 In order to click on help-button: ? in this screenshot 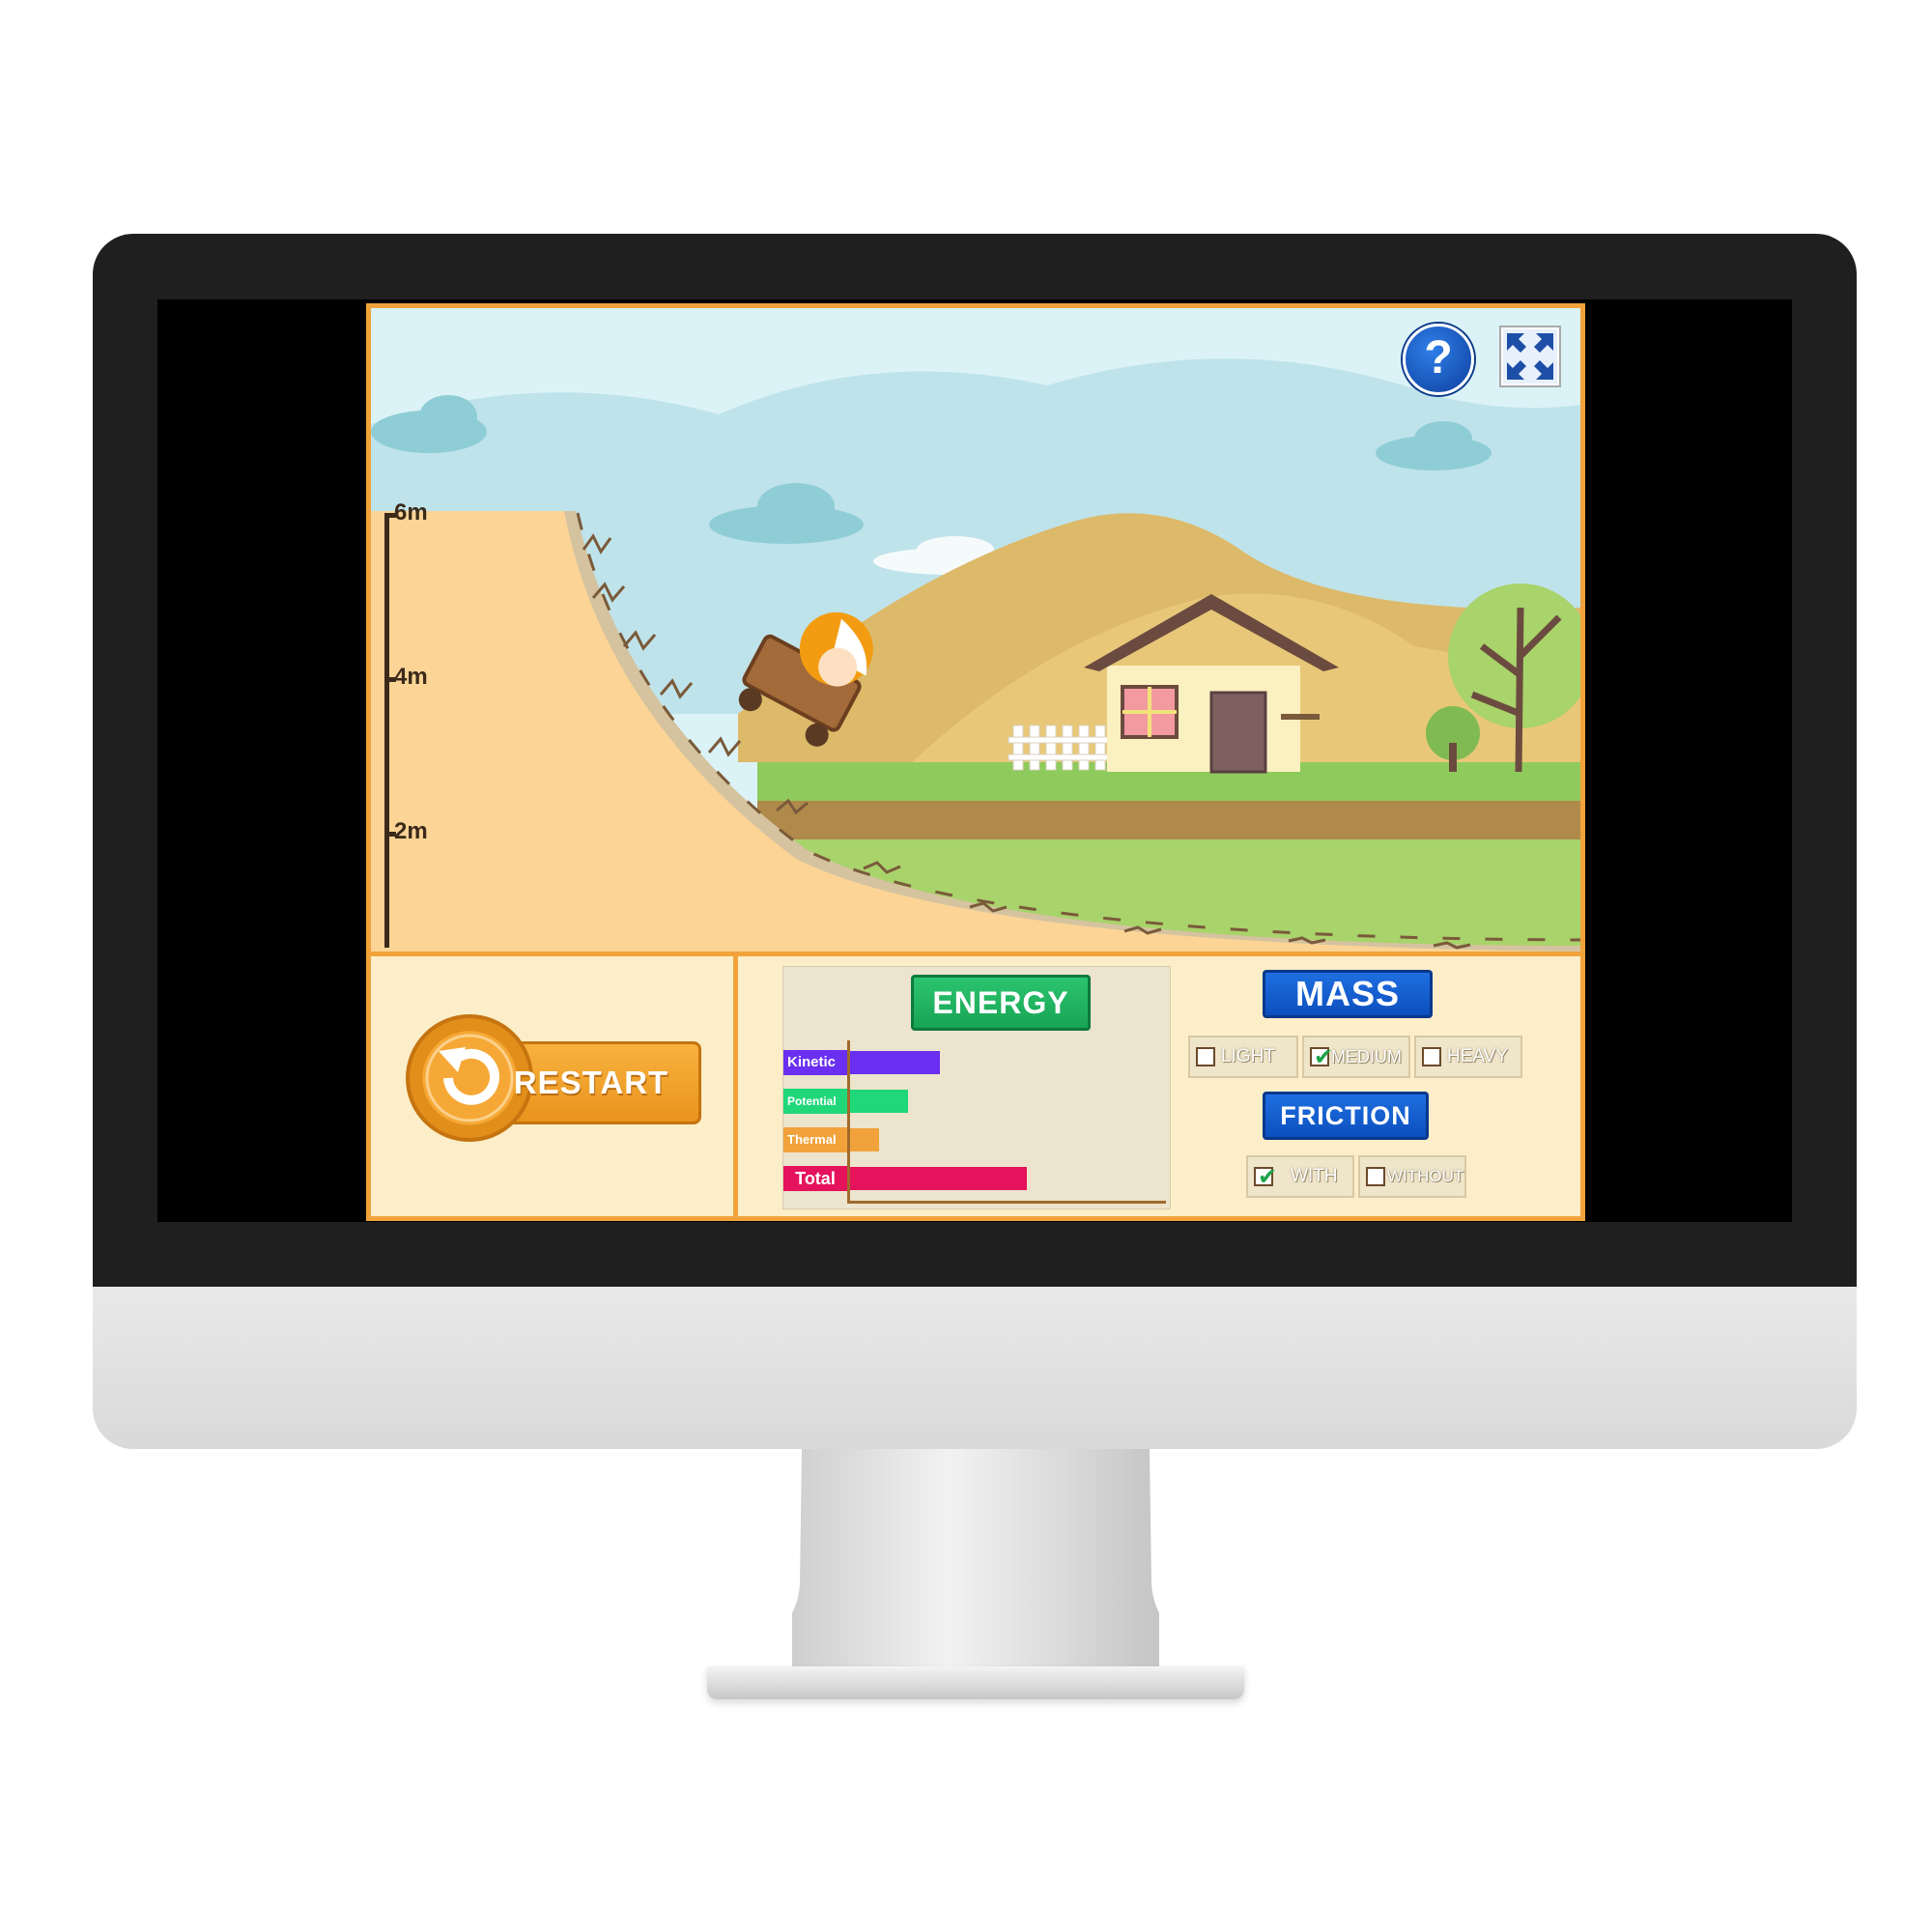, I will do `click(1438, 359)`.